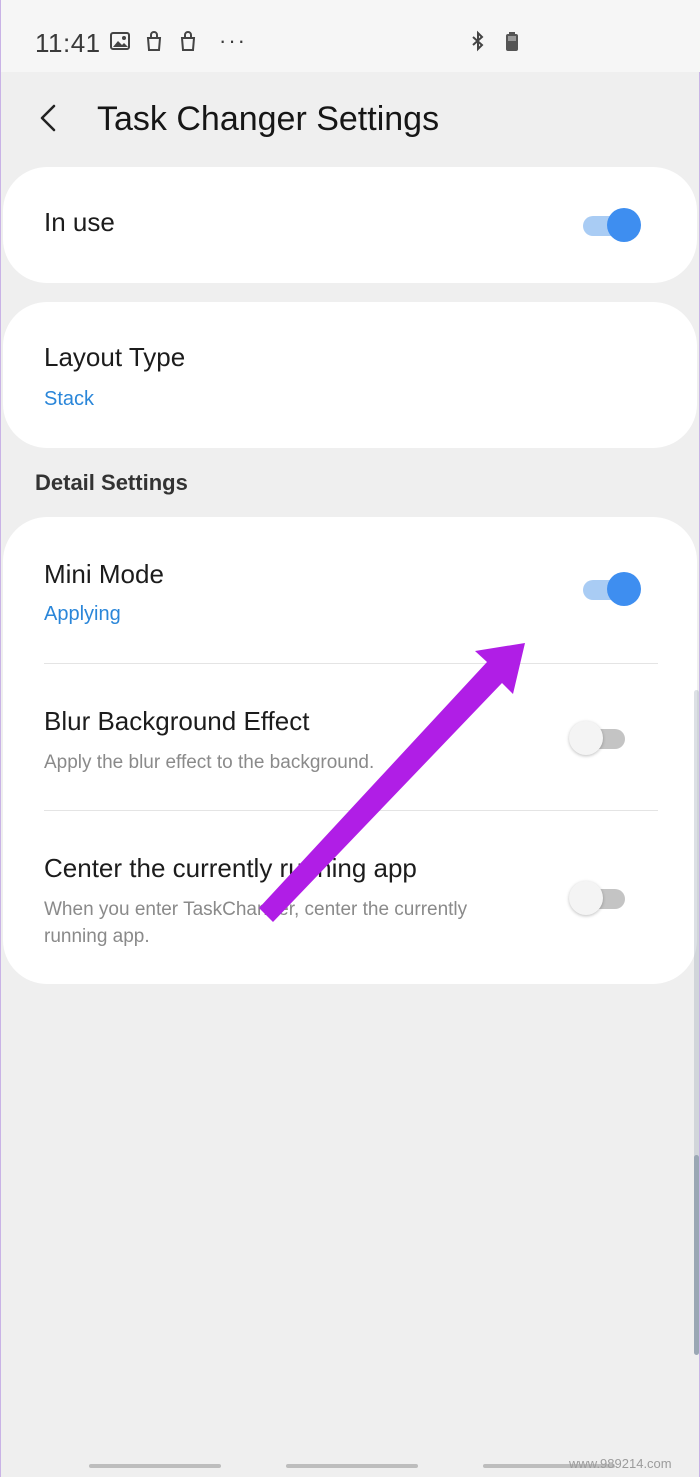 The width and height of the screenshot is (700, 1477). Describe the element at coordinates (209, 762) in the screenshot. I see `blur-background-description: Apply the blur effect to the background.` at that location.